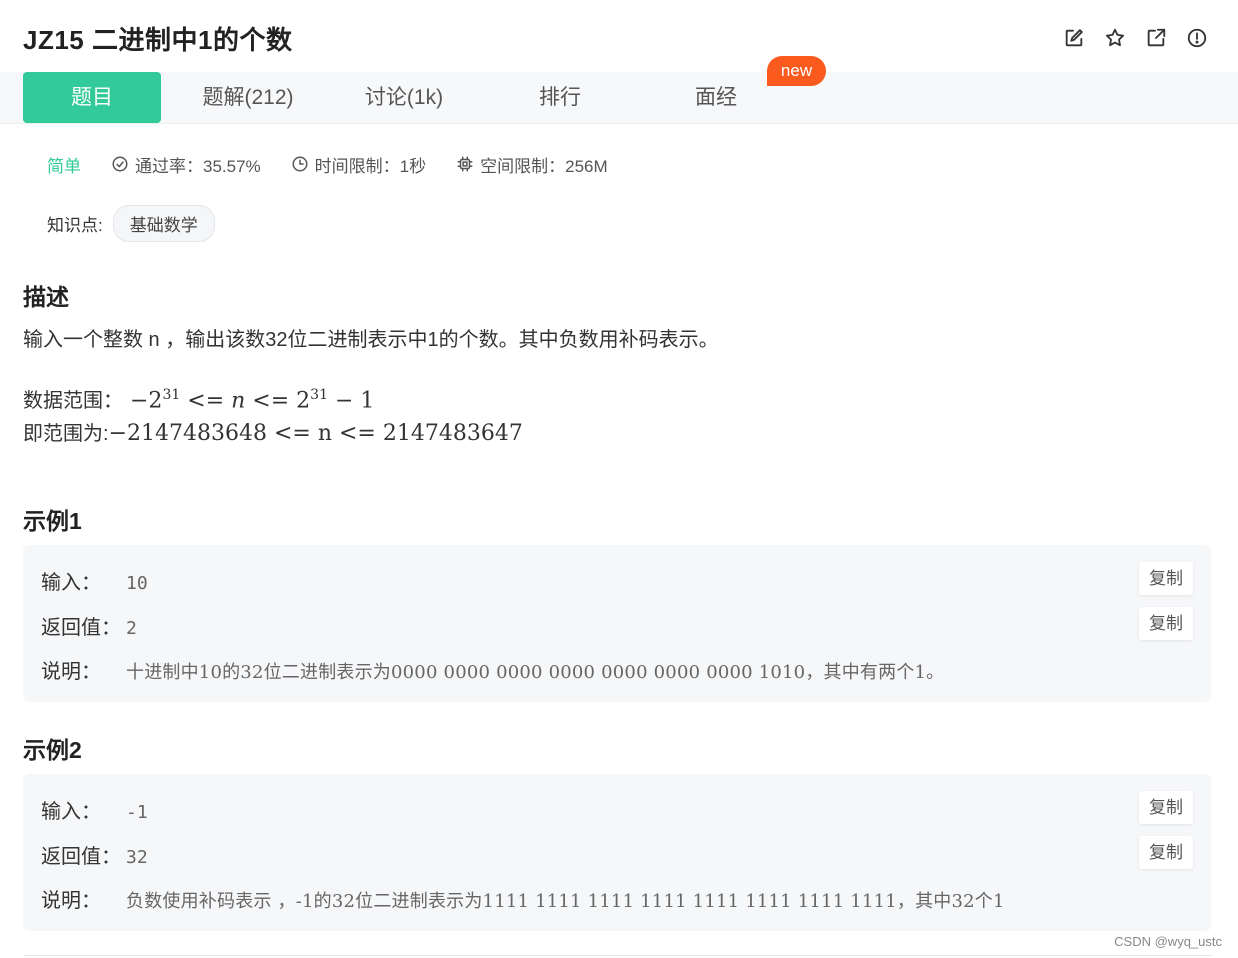 The height and width of the screenshot is (958, 1238). What do you see at coordinates (73, 401) in the screenshot?
I see `range-label-1: 数据范围：` at bounding box center [73, 401].